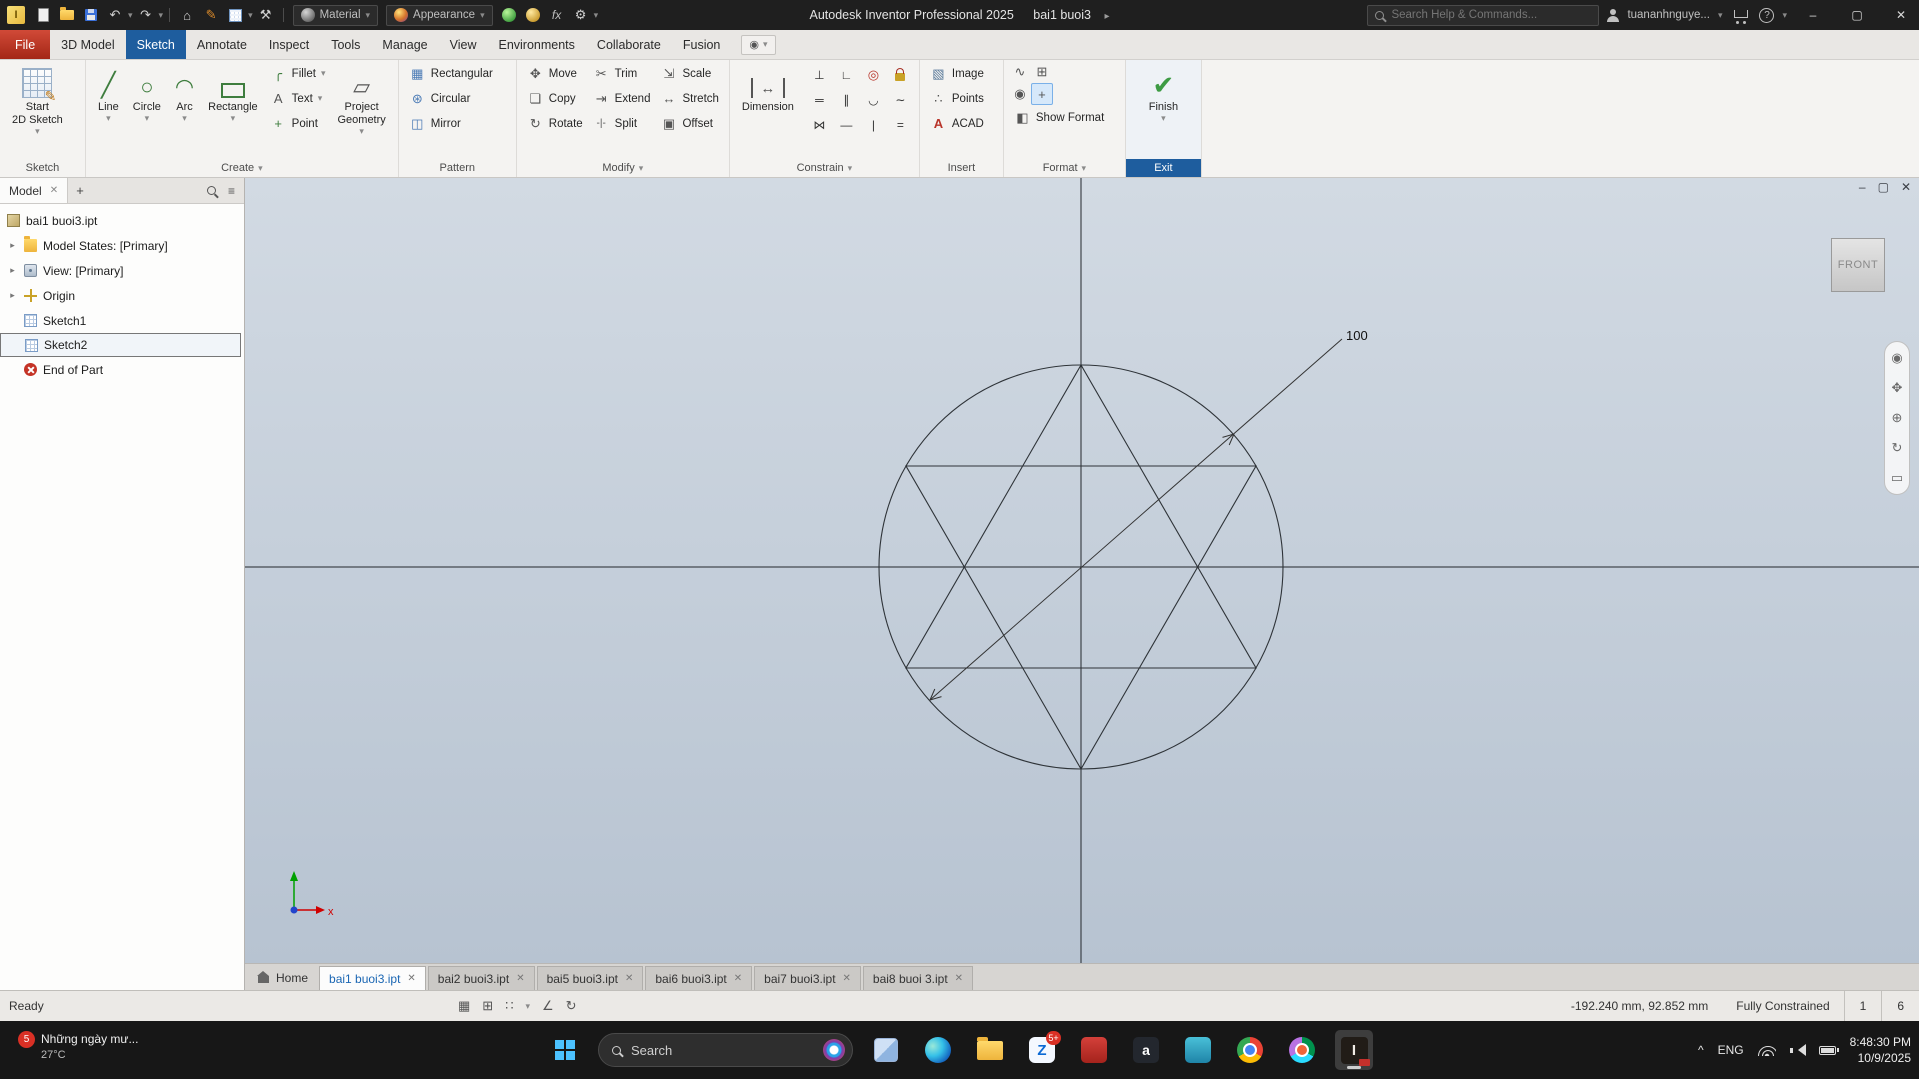 The image size is (1919, 1079). Describe the element at coordinates (555, 98) in the screenshot. I see `copy-tool: ❏ Copy` at that location.